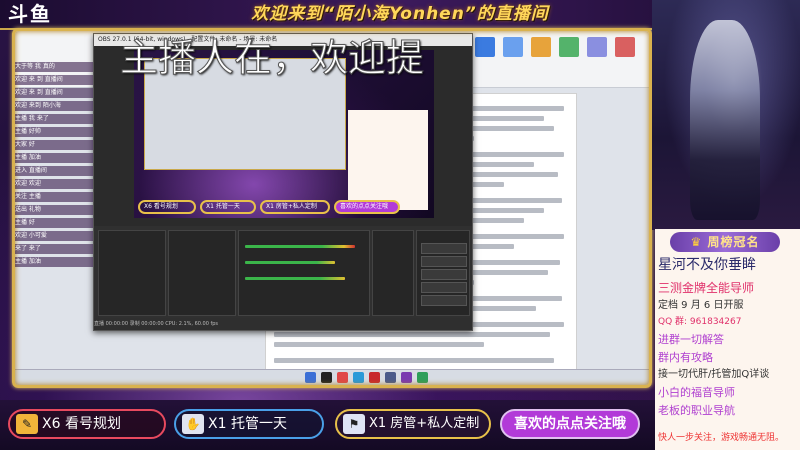 The width and height of the screenshot is (800, 450). What do you see at coordinates (700, 322) in the screenshot?
I see `rank-info-line: QQ 群: 961834267` at bounding box center [700, 322].